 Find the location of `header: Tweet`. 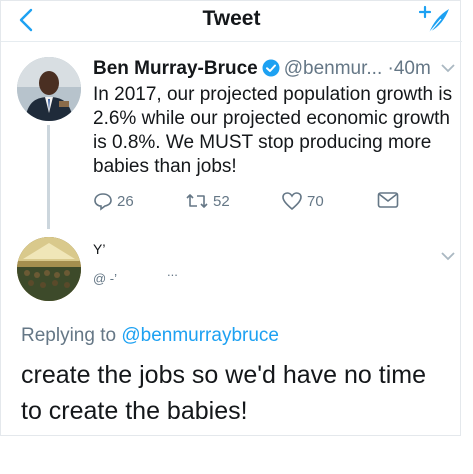

header: Tweet is located at coordinates (231, 21).